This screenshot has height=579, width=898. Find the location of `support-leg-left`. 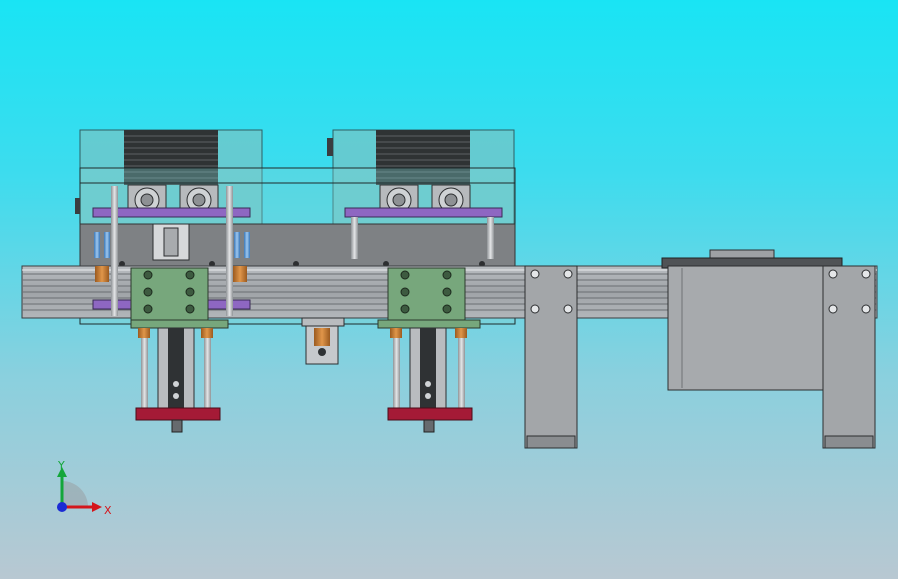

support-leg-left is located at coordinates (551, 357).